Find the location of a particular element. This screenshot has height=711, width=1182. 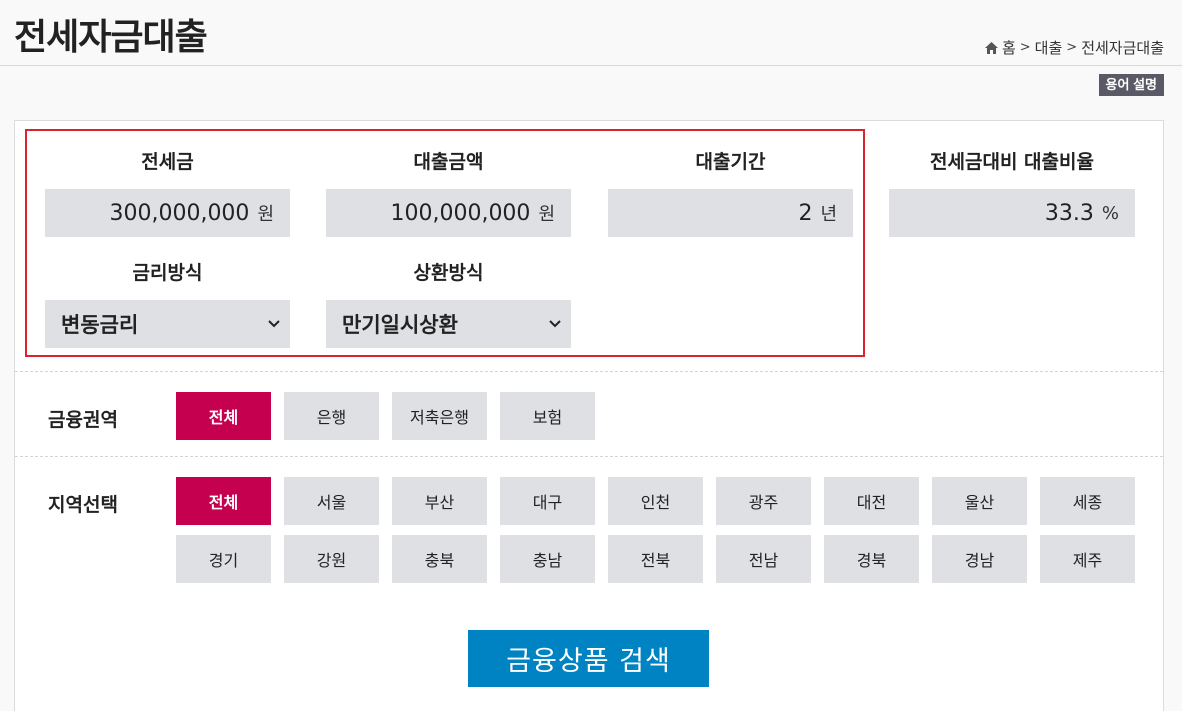

region-chip: 울산 is located at coordinates (979, 501).